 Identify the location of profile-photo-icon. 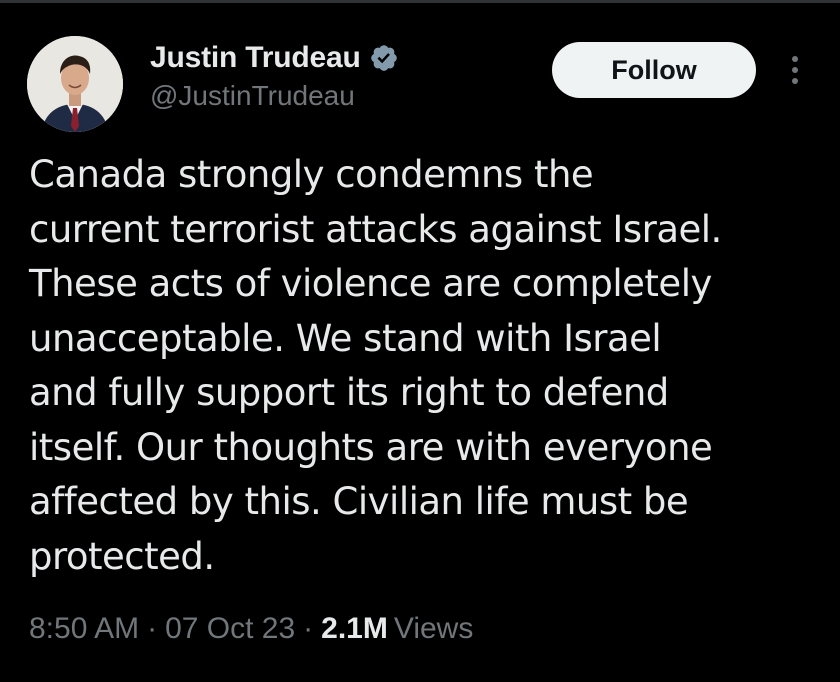
(75, 84).